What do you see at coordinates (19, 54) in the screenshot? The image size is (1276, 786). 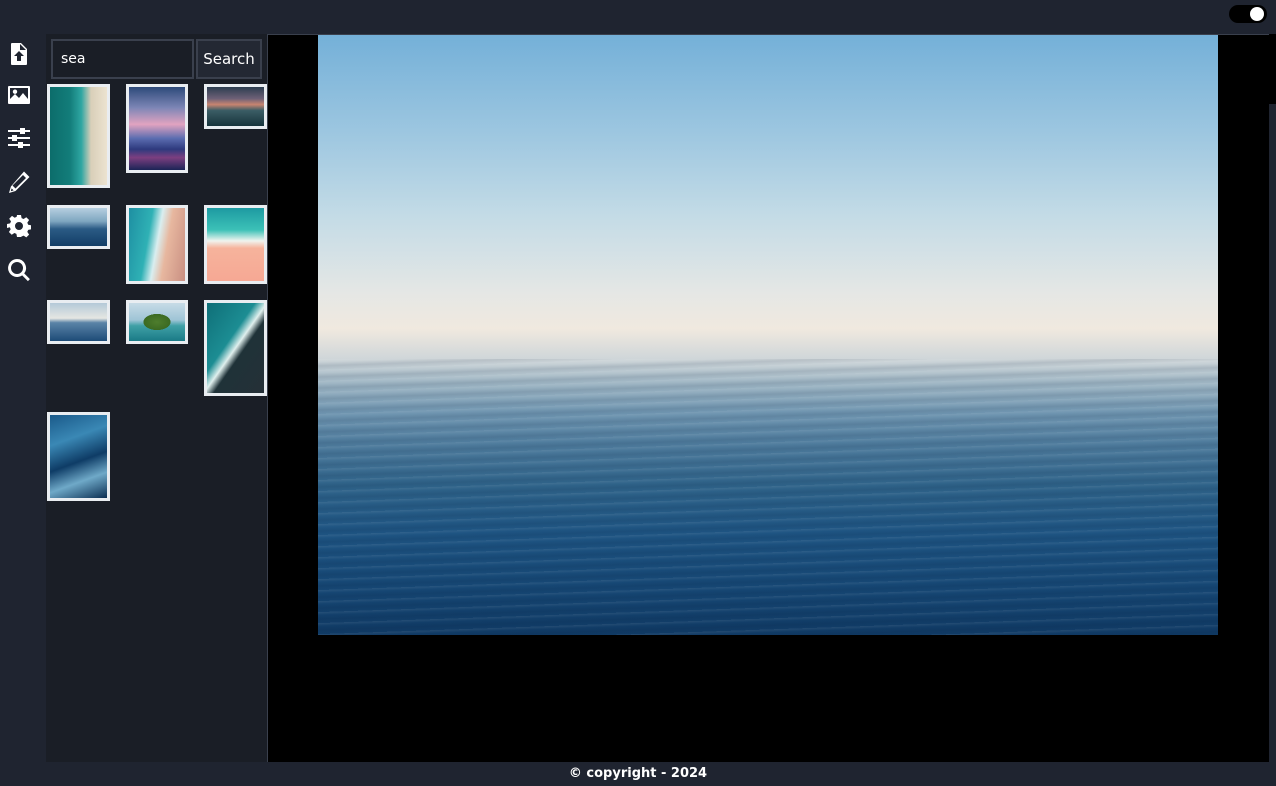 I see `file-upload-icon` at bounding box center [19, 54].